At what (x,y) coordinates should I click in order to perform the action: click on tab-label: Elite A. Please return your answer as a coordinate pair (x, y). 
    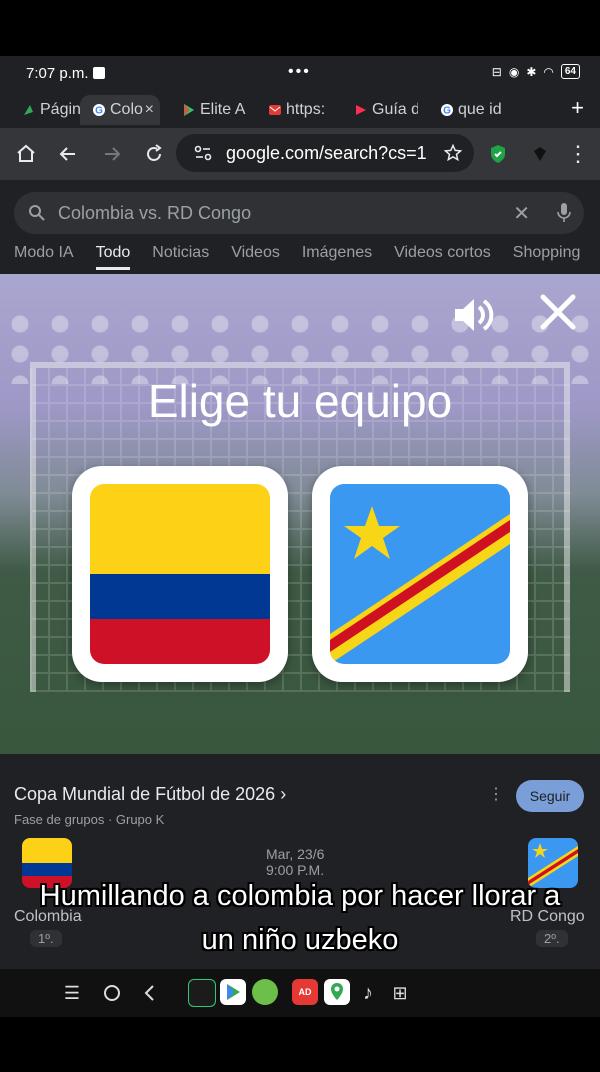
    Looking at the image, I should click on (223, 109).